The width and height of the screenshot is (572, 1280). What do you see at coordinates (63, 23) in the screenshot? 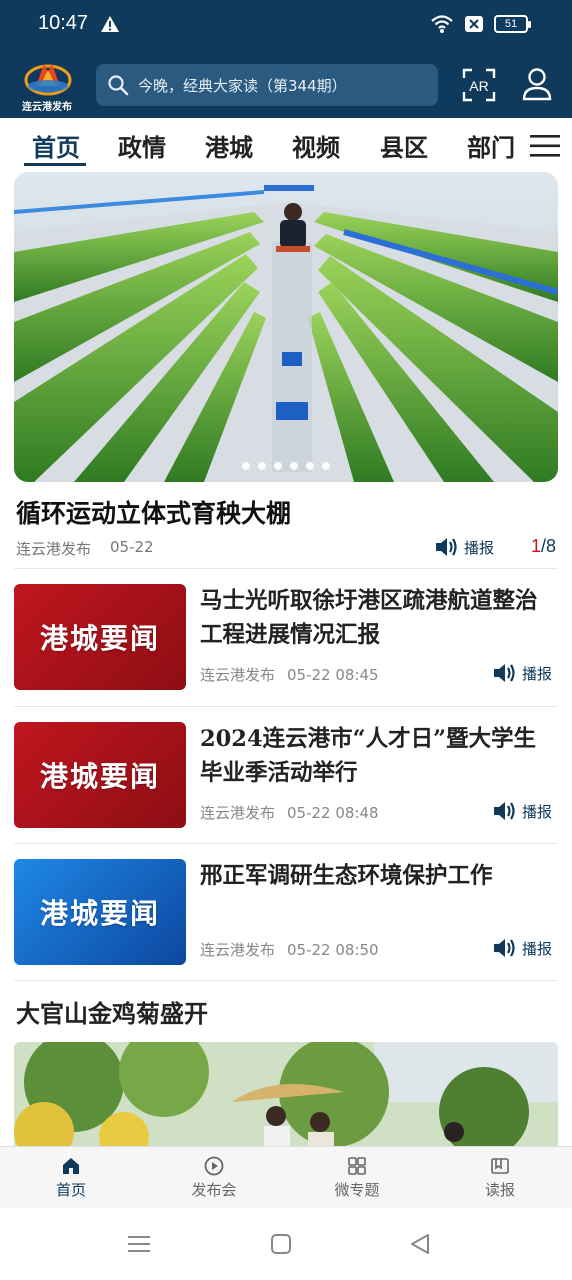
I see `status-time: 10:47` at bounding box center [63, 23].